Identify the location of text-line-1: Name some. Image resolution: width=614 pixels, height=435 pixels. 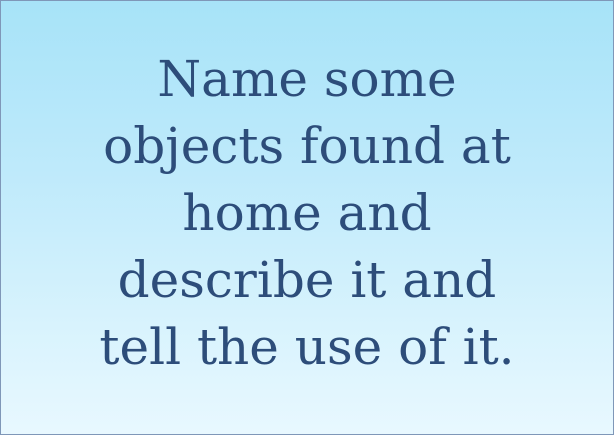
(307, 79).